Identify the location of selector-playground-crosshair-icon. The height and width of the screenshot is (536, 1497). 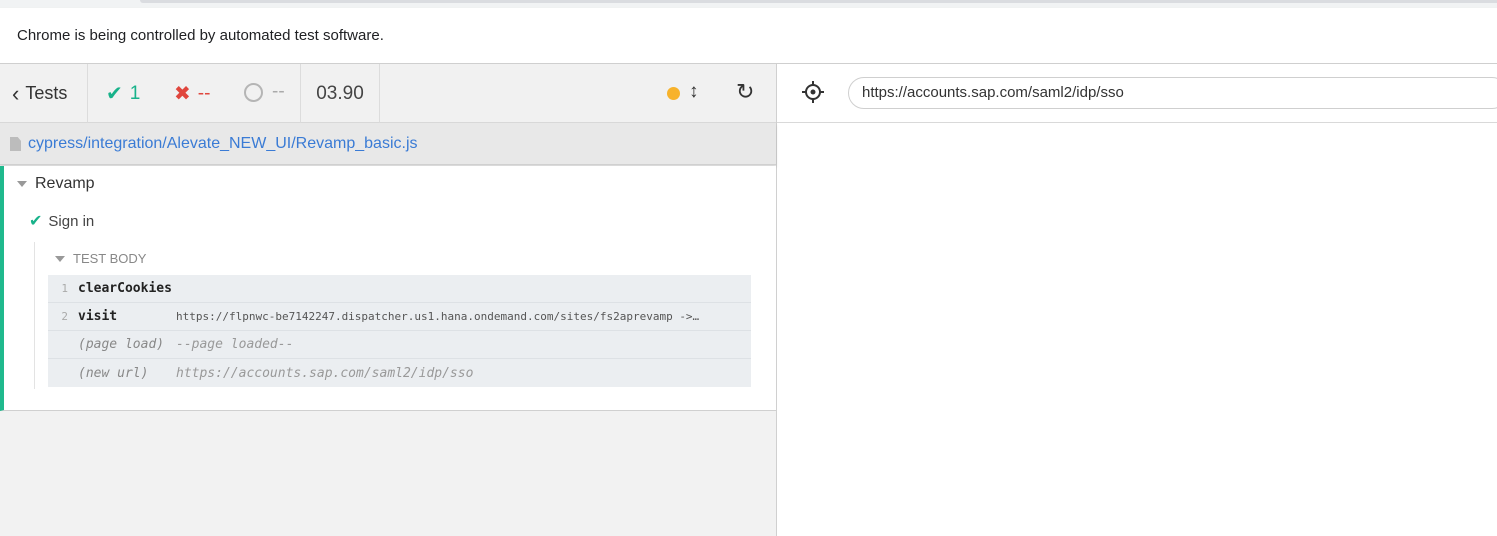
(813, 92).